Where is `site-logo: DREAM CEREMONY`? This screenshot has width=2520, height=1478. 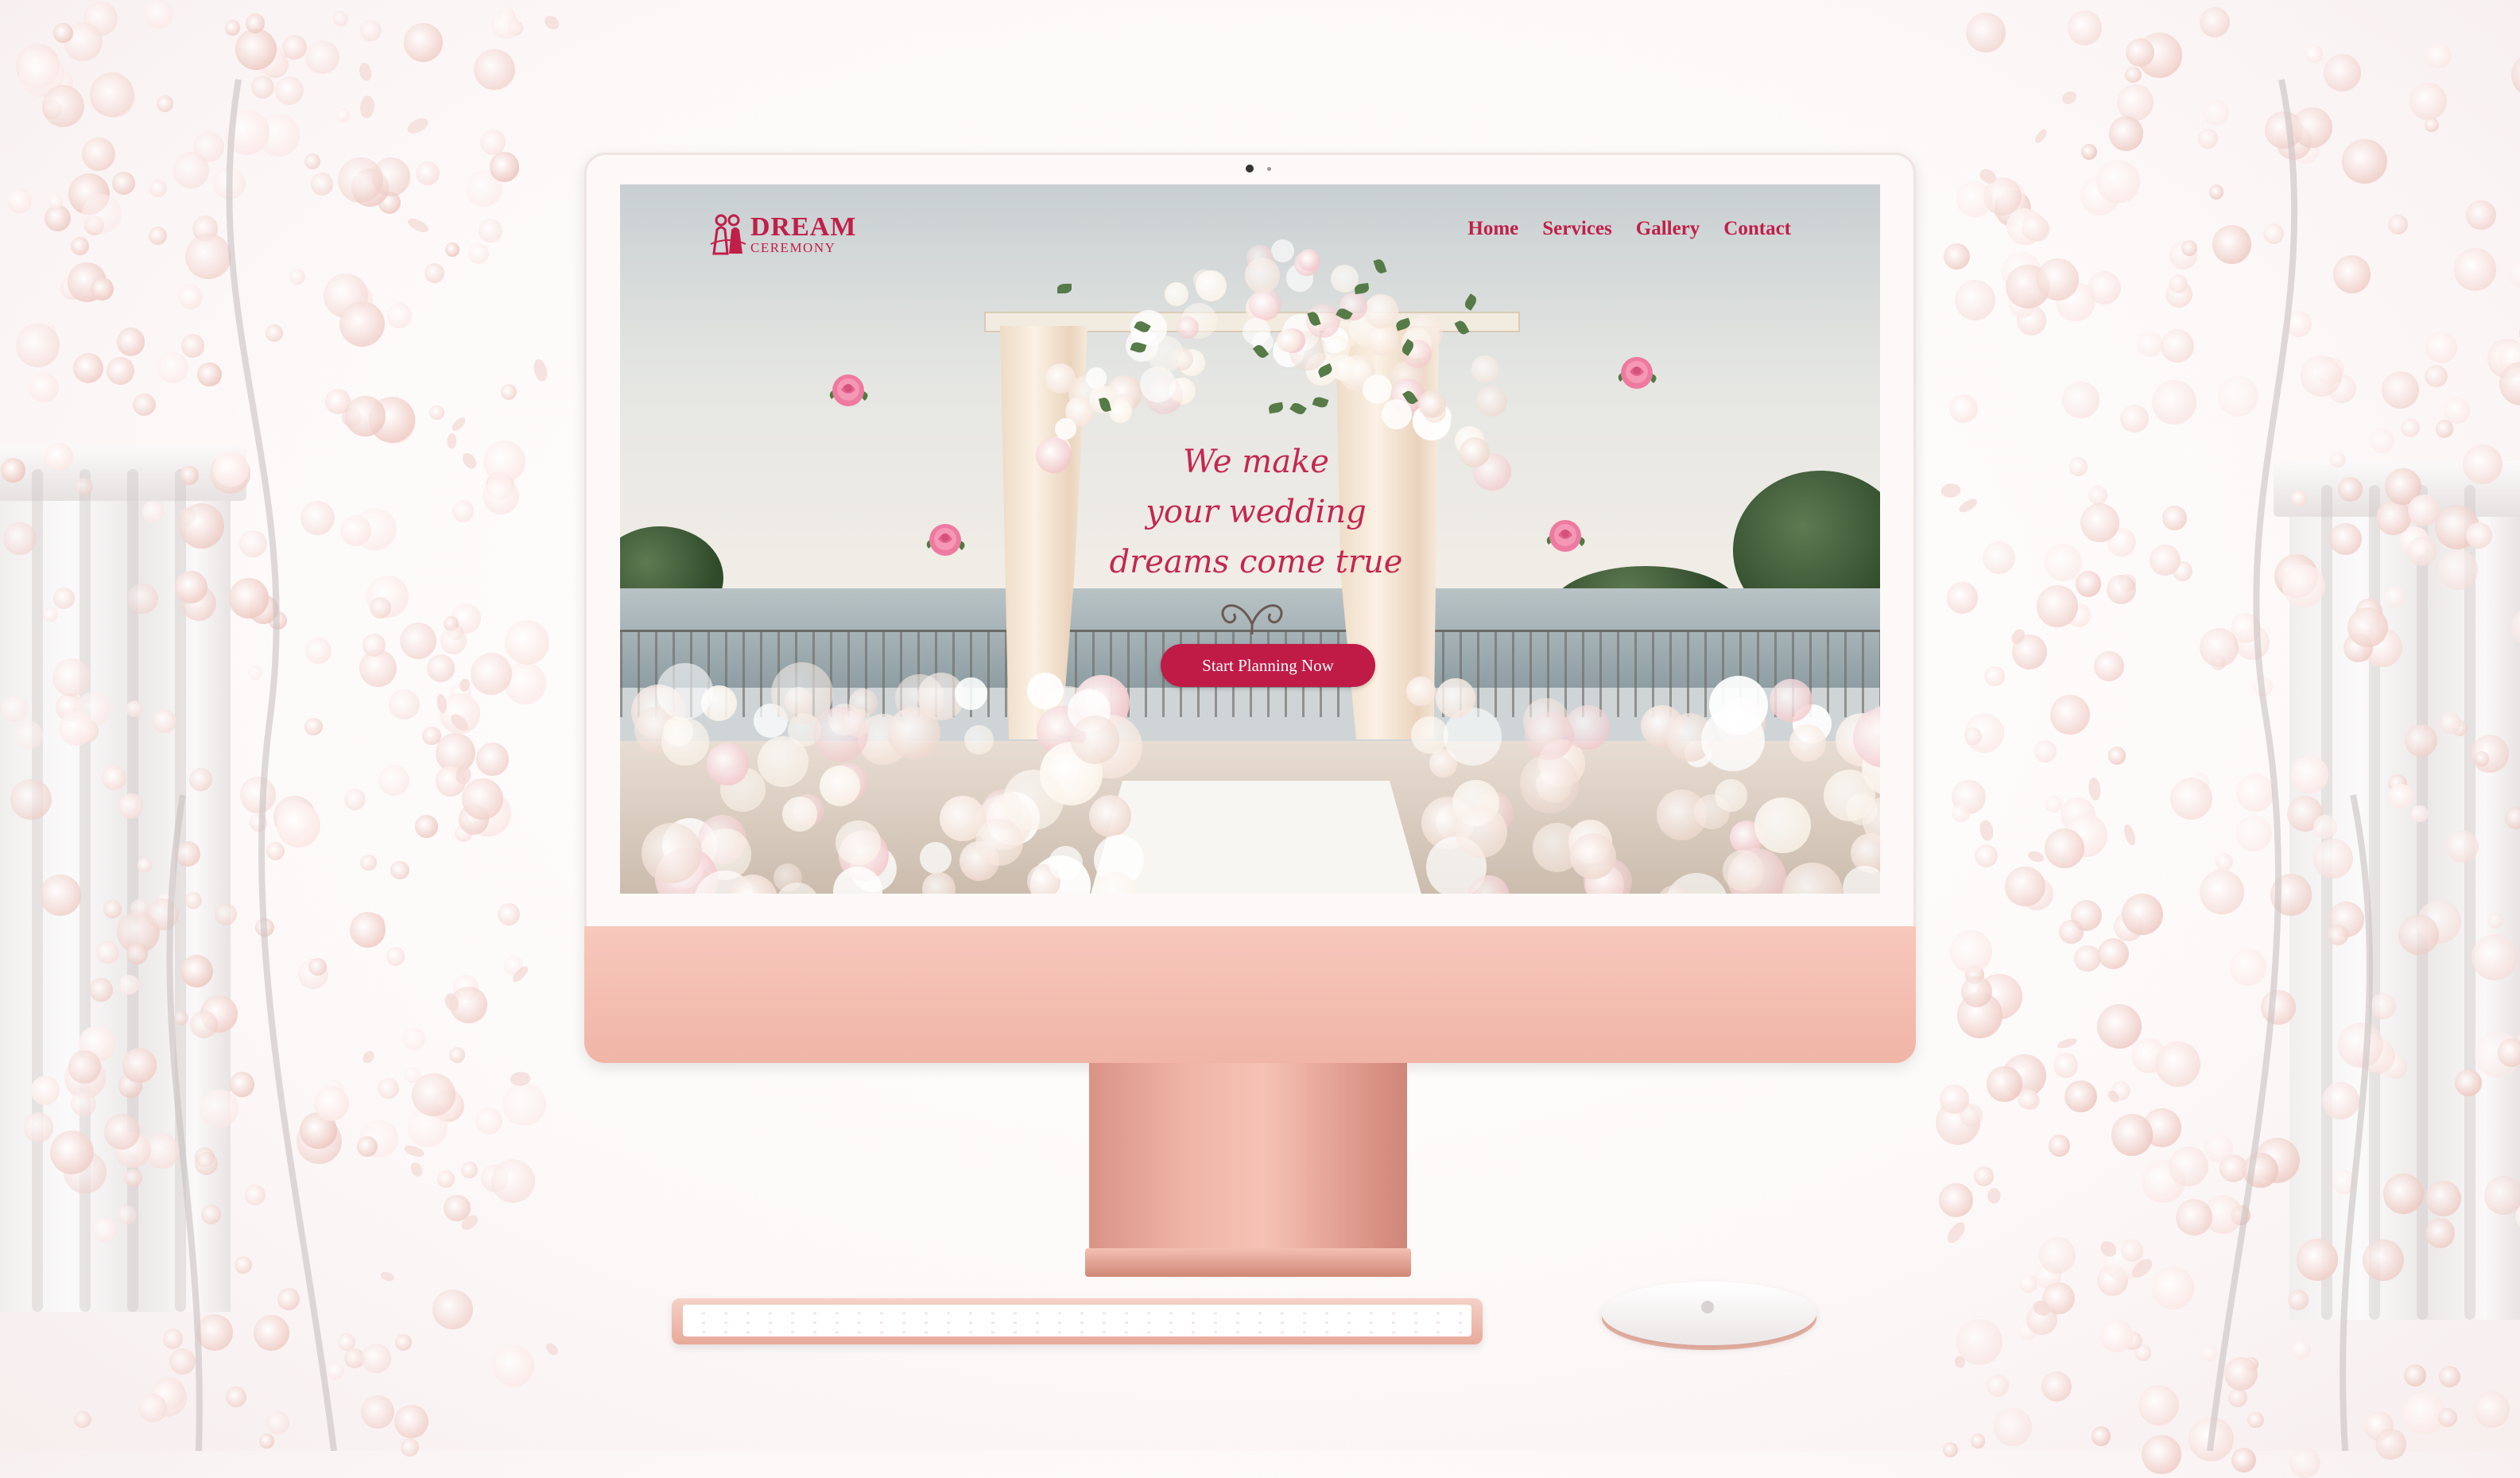 site-logo: DREAM CEREMONY is located at coordinates (783, 233).